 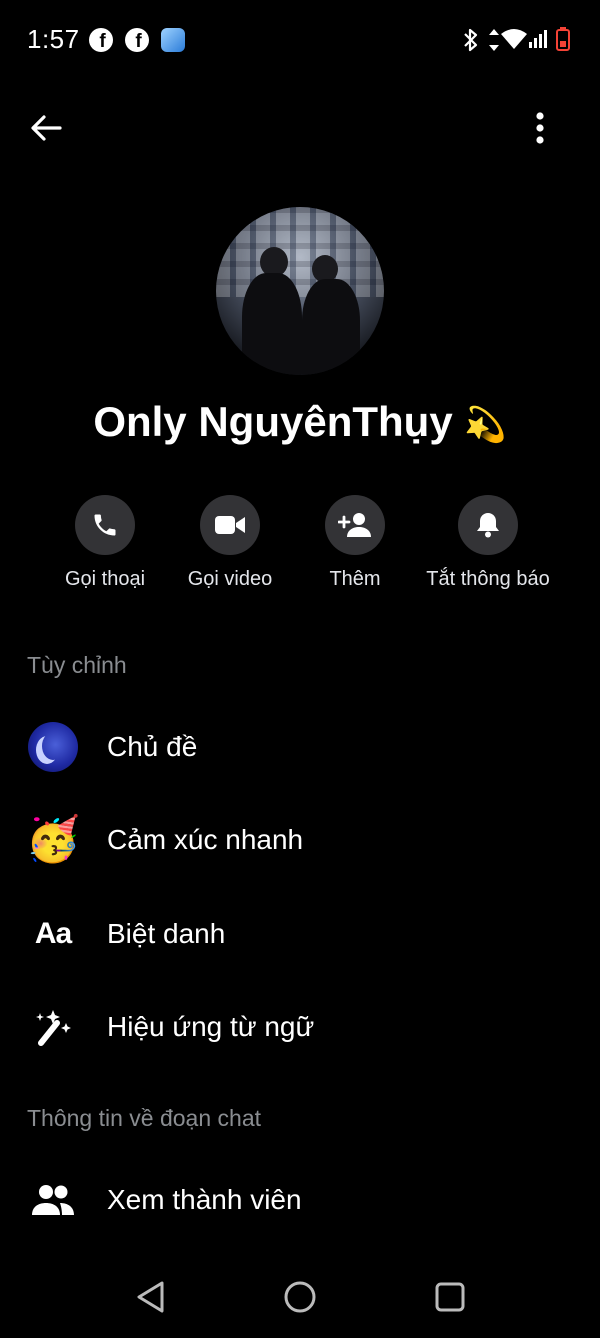 What do you see at coordinates (488, 525) in the screenshot?
I see `bell-icon` at bounding box center [488, 525].